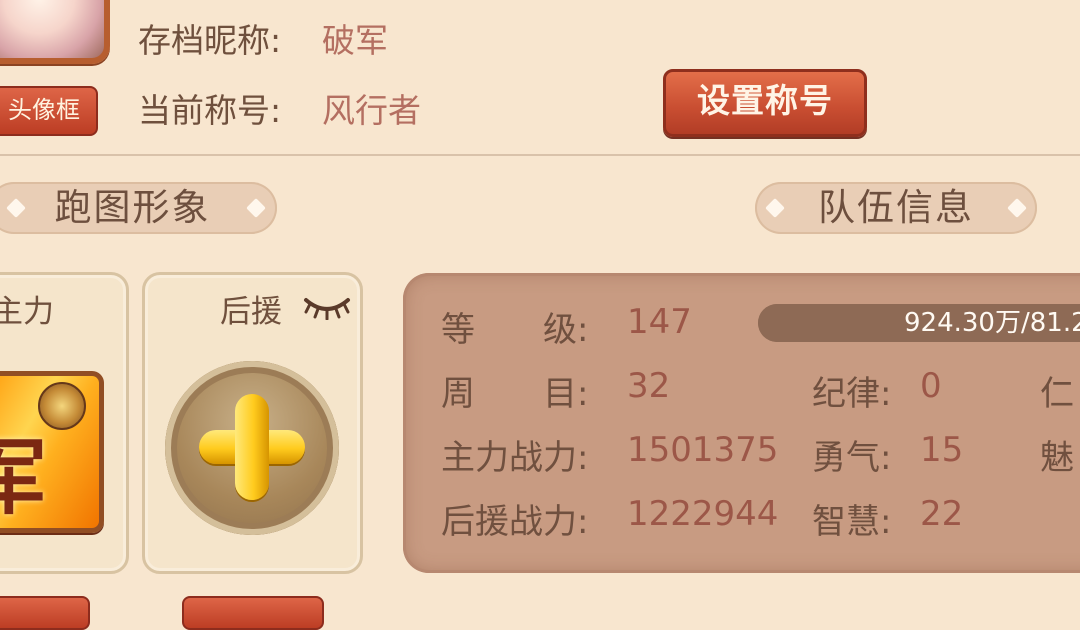 Image resolution: width=1080 pixels, height=630 pixels. Describe the element at coordinates (649, 386) in the screenshot. I see `round-value: 32` at that location.